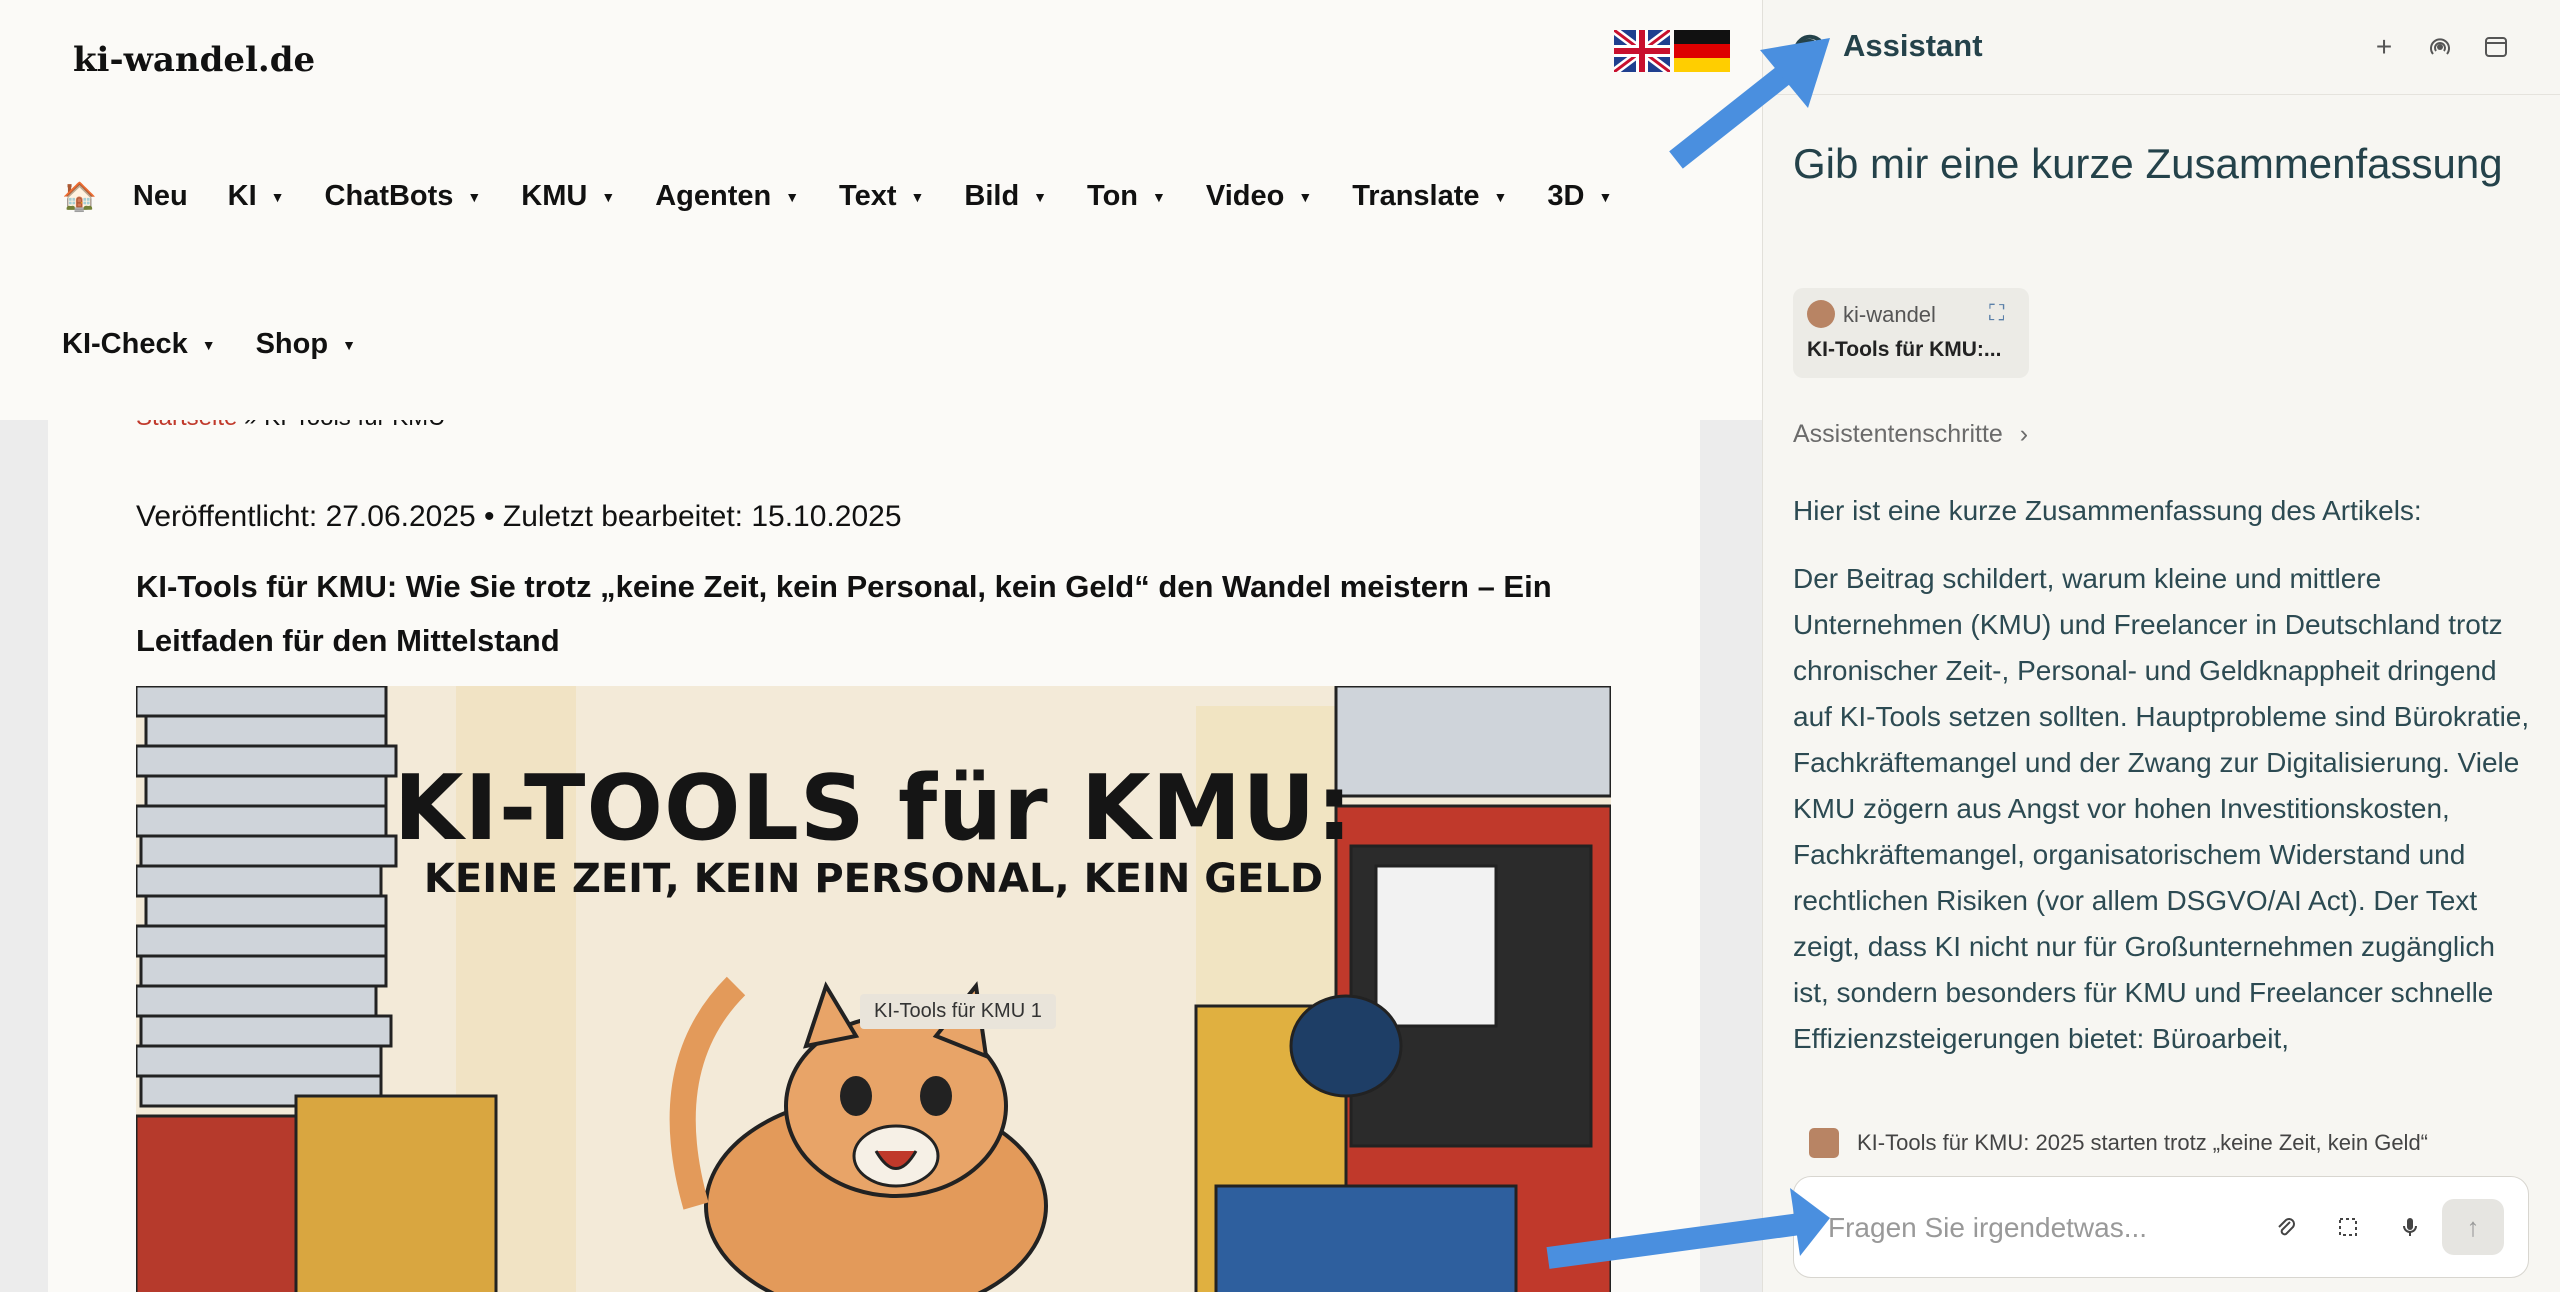  Describe the element at coordinates (2410, 1227) in the screenshot. I see `microphone-icon` at that location.